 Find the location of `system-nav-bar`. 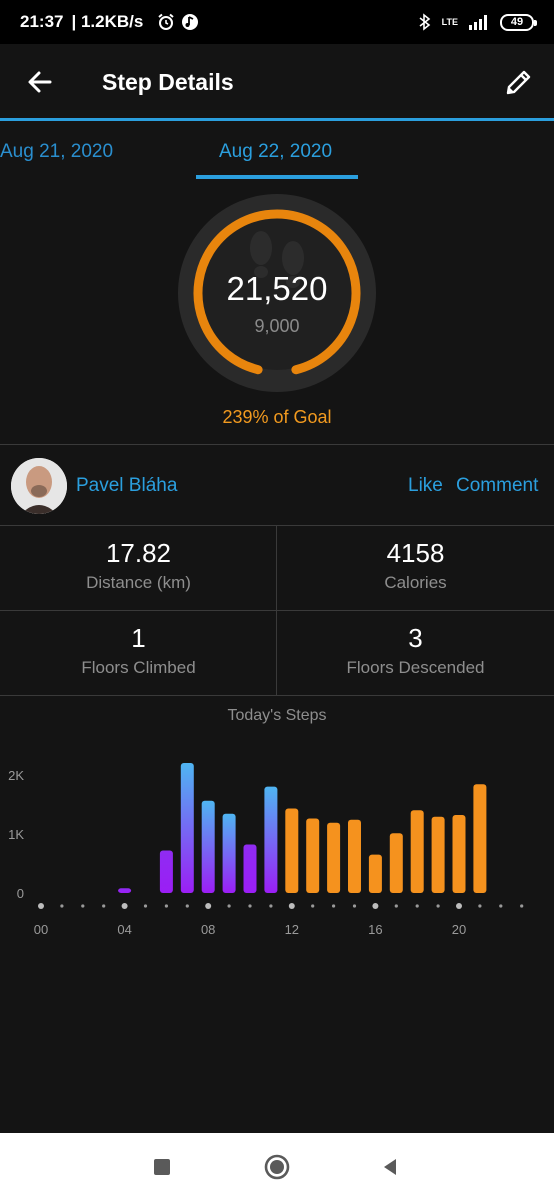

system-nav-bar is located at coordinates (277, 1166).